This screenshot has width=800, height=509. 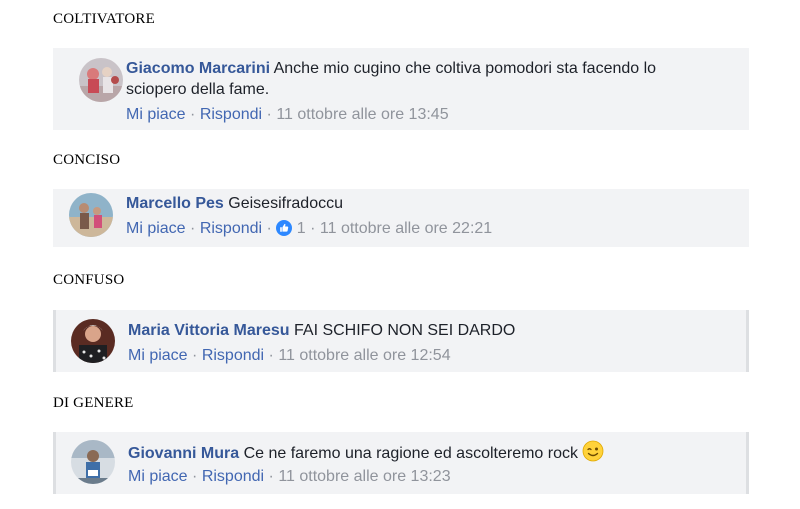 What do you see at coordinates (183, 453) in the screenshot?
I see `author-name-link: Giovanni Mura` at bounding box center [183, 453].